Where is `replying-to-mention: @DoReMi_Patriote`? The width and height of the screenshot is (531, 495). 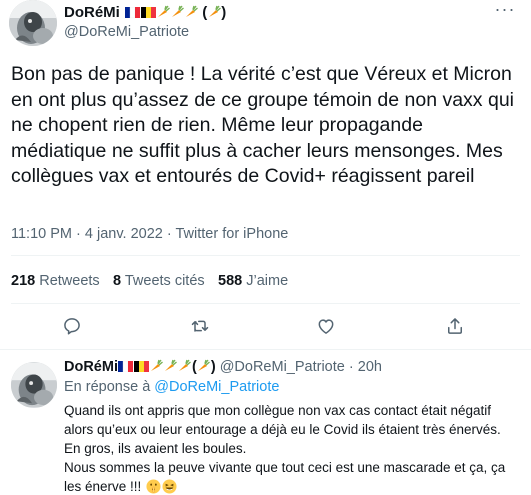
replying-to-mention: @DoReMi_Patriote is located at coordinates (216, 387).